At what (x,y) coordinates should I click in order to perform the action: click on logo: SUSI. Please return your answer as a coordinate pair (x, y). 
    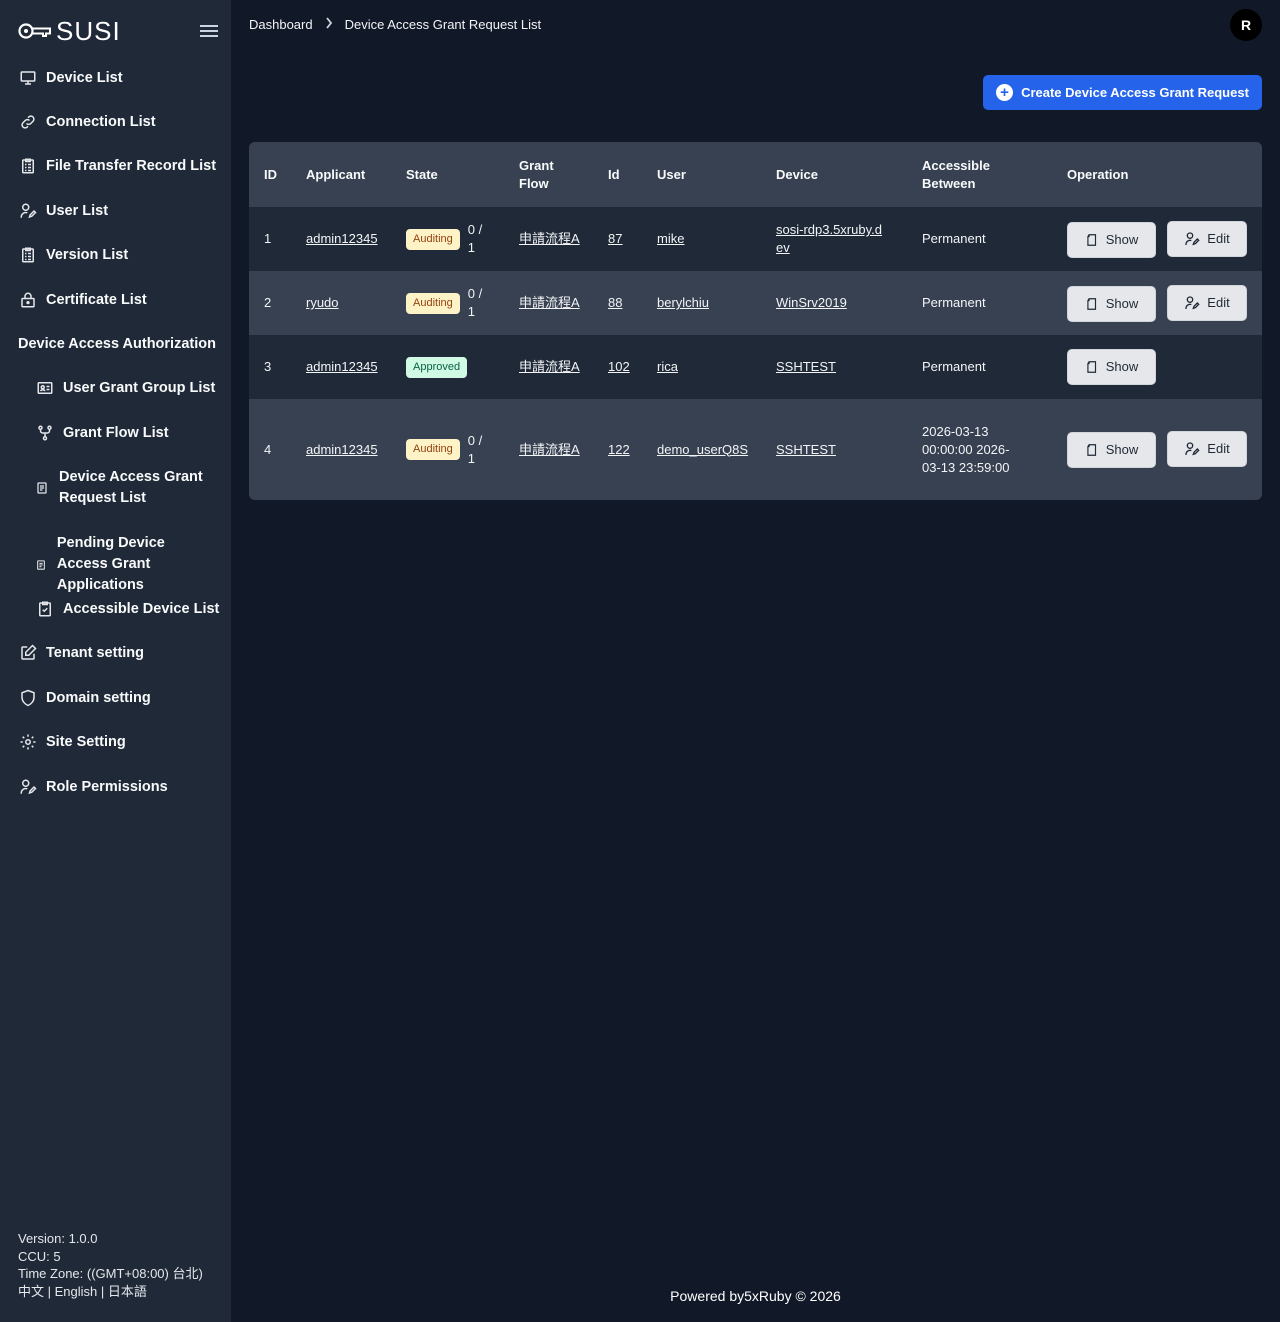
    Looking at the image, I should click on (69, 31).